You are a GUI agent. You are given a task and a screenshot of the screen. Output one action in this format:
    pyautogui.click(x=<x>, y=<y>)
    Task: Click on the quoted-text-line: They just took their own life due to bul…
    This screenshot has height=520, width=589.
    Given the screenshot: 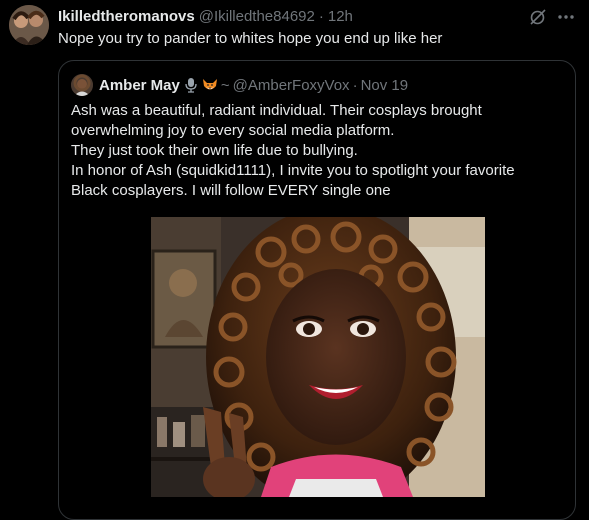 What is the action you would take?
    pyautogui.click(x=214, y=150)
    